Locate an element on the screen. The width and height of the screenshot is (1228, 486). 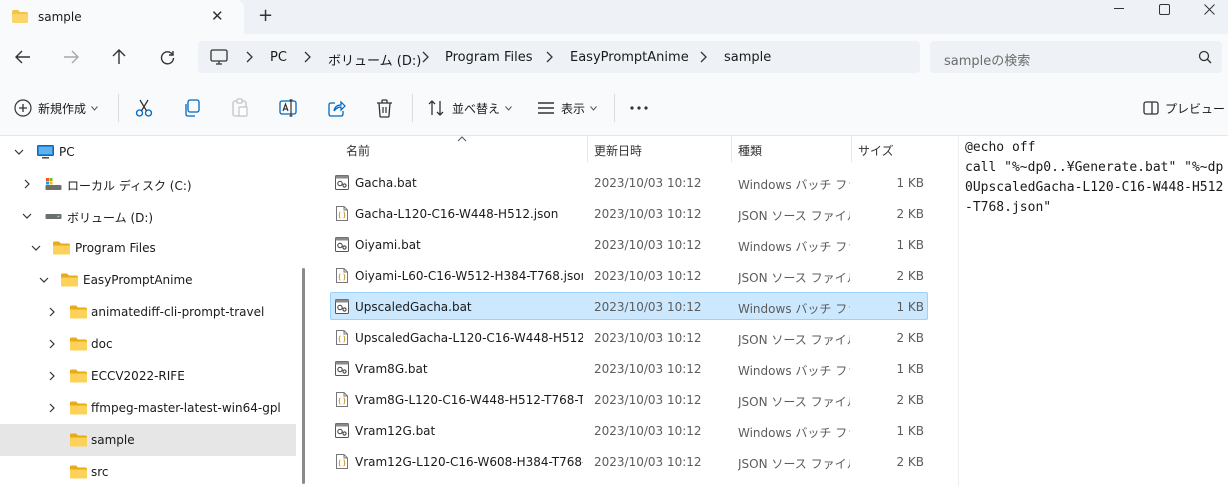
tree-item-eccv2022-rife: ECCV2022-RIFE is located at coordinates (148, 376).